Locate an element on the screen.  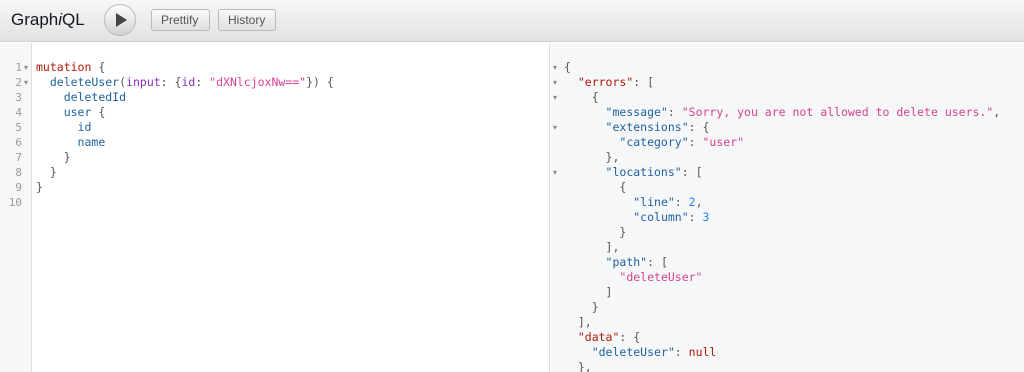
argument-name: input is located at coordinates (143, 82).